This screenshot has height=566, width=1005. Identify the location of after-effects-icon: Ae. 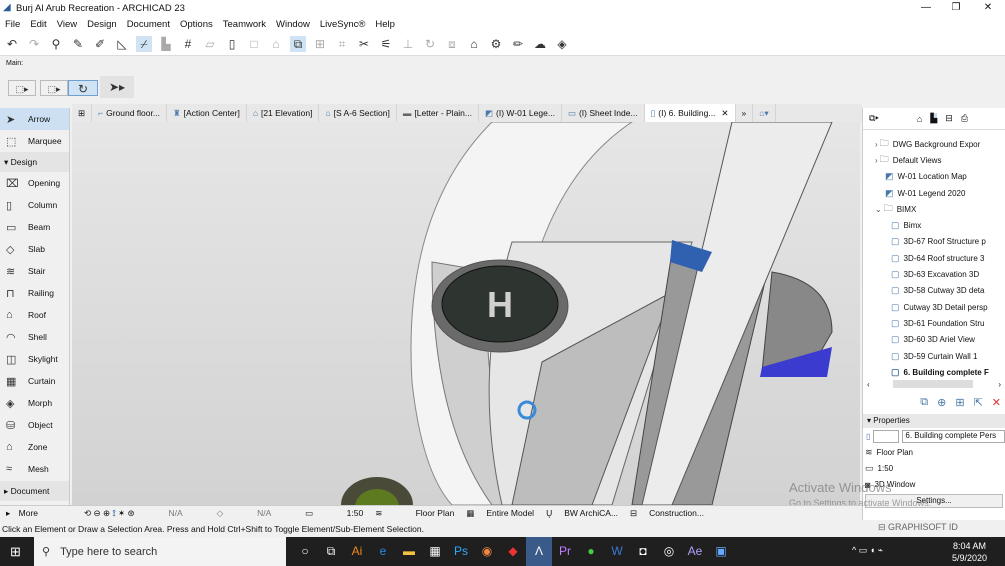
(695, 551).